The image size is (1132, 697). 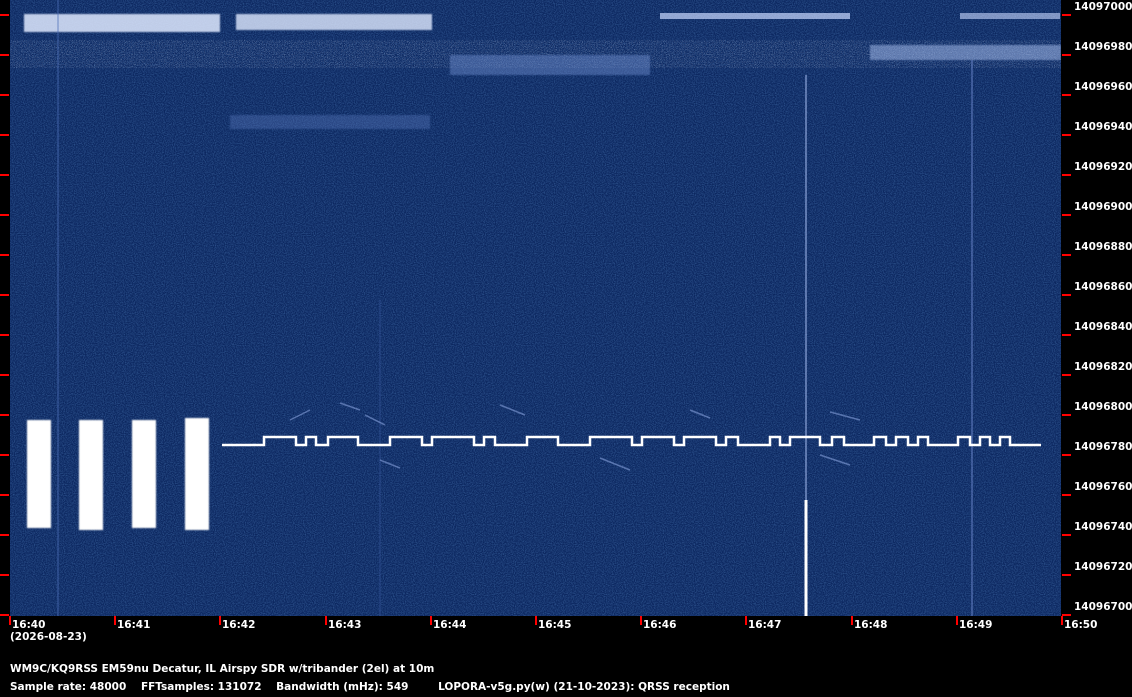 What do you see at coordinates (660, 625) in the screenshot?
I see `x-tick-label: 16:46` at bounding box center [660, 625].